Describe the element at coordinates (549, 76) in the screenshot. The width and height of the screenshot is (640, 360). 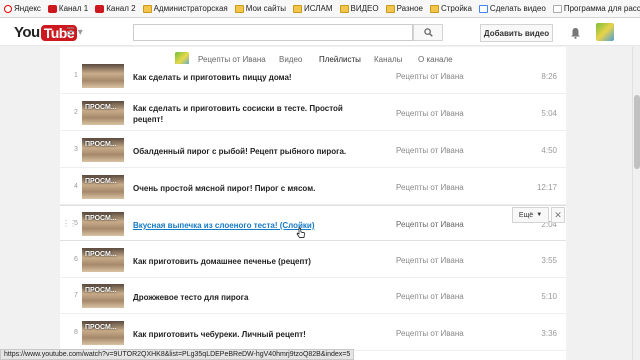
I see `video-duration: 8:26` at that location.